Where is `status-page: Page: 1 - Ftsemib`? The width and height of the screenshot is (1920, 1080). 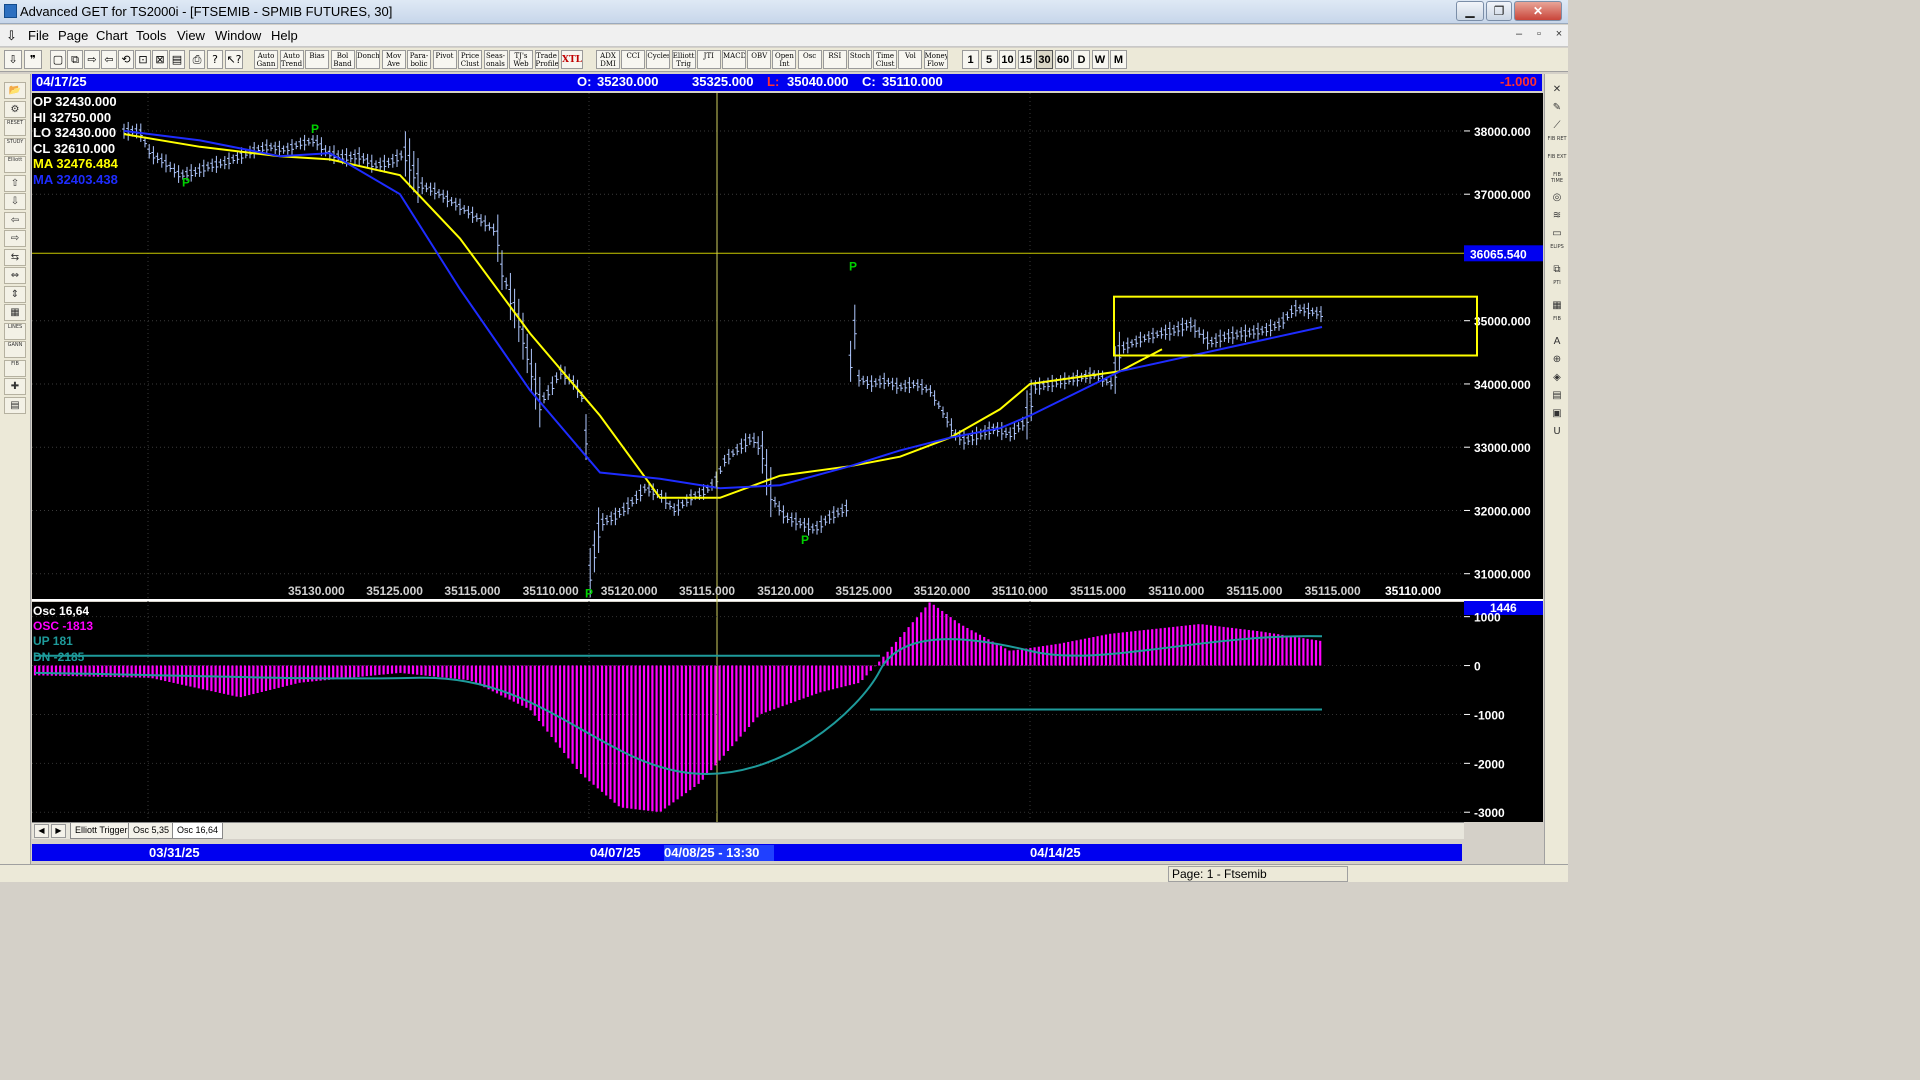 status-page: Page: 1 - Ftsemib is located at coordinates (1258, 874).